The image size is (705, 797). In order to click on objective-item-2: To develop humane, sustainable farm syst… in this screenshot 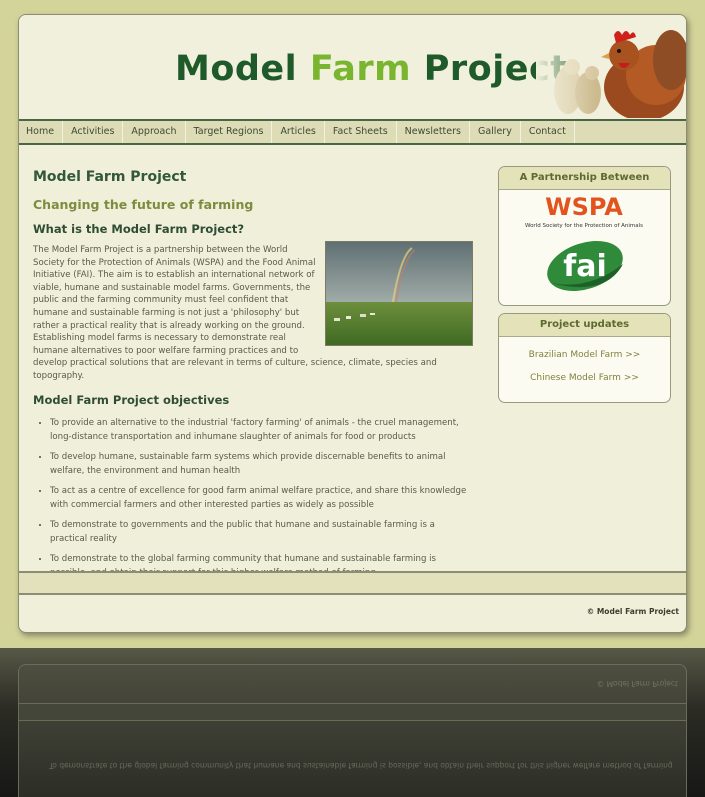, I will do `click(261, 464)`.